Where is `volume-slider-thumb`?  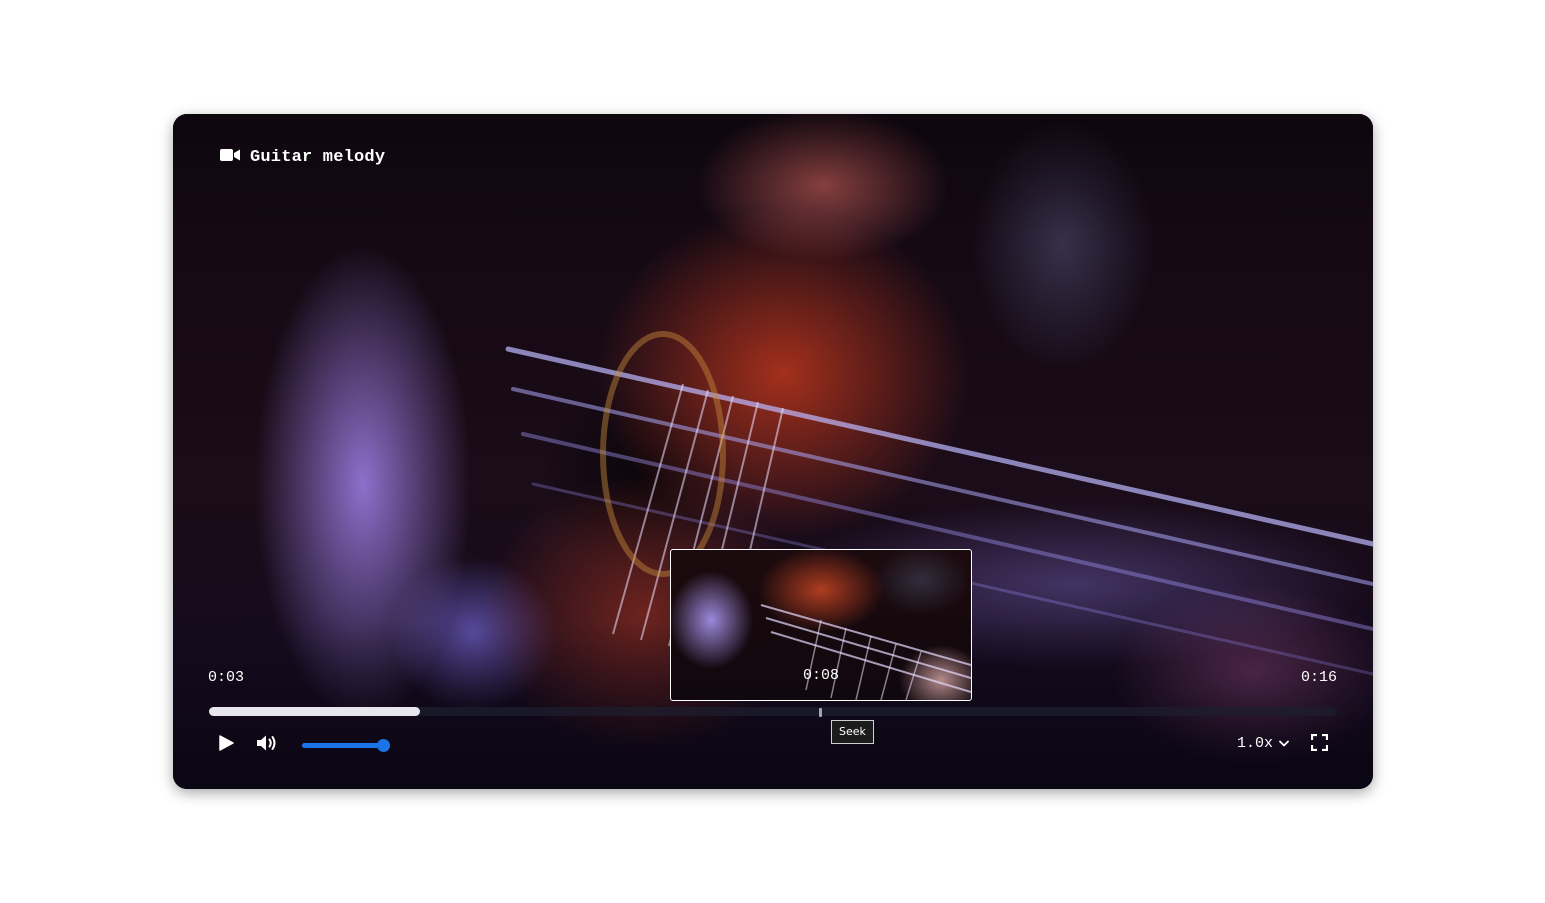
volume-slider-thumb is located at coordinates (383, 745).